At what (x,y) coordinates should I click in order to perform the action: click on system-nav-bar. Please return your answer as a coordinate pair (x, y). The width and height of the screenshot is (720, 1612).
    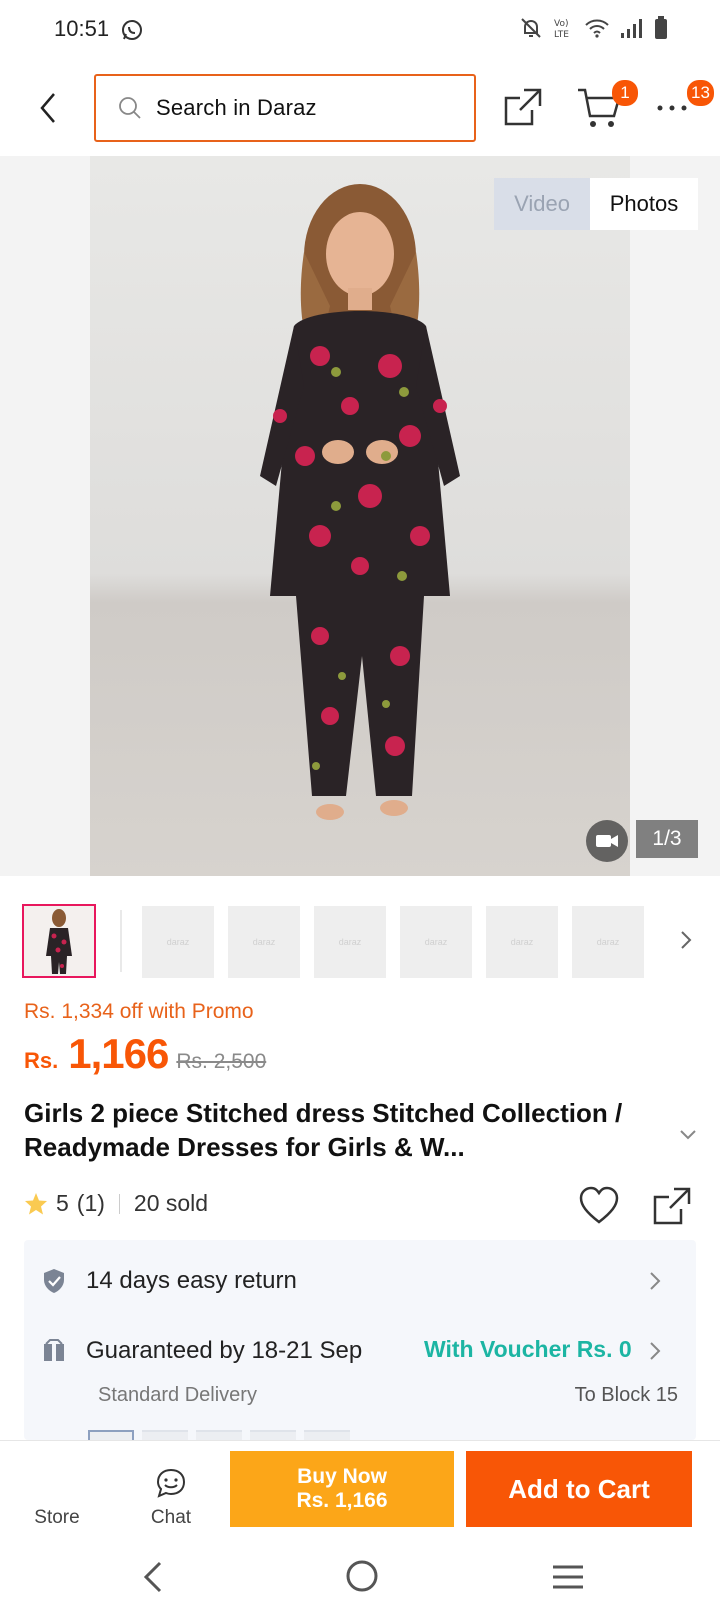
    Looking at the image, I should click on (360, 1577).